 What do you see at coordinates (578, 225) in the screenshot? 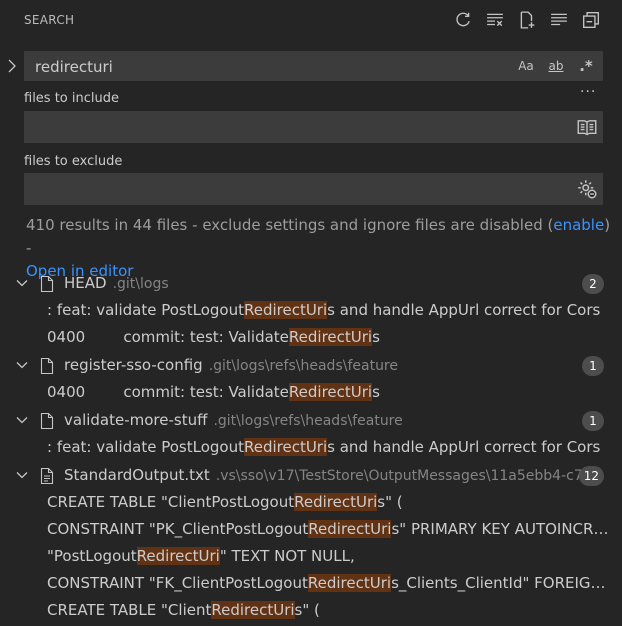
I see `enable-link: enable` at bounding box center [578, 225].